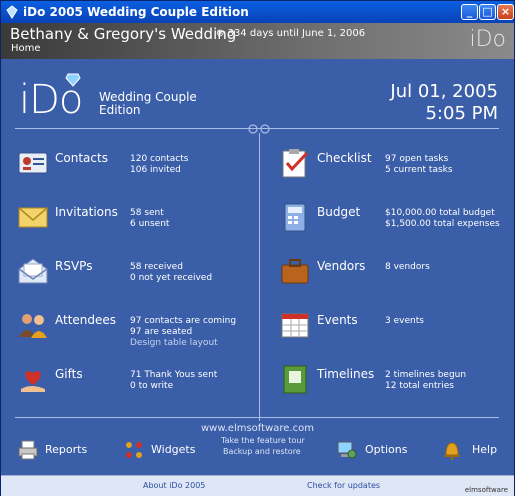 The width and height of the screenshot is (515, 496). What do you see at coordinates (346, 374) in the screenshot?
I see `timelines-label: Timelines` at bounding box center [346, 374].